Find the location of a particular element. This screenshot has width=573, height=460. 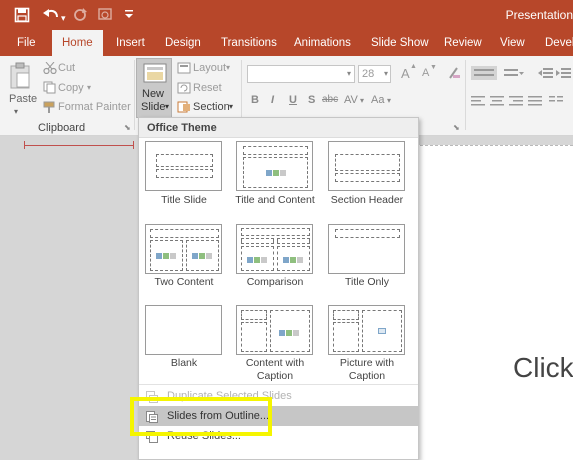

window-title: Presentation is located at coordinates (539, 15).